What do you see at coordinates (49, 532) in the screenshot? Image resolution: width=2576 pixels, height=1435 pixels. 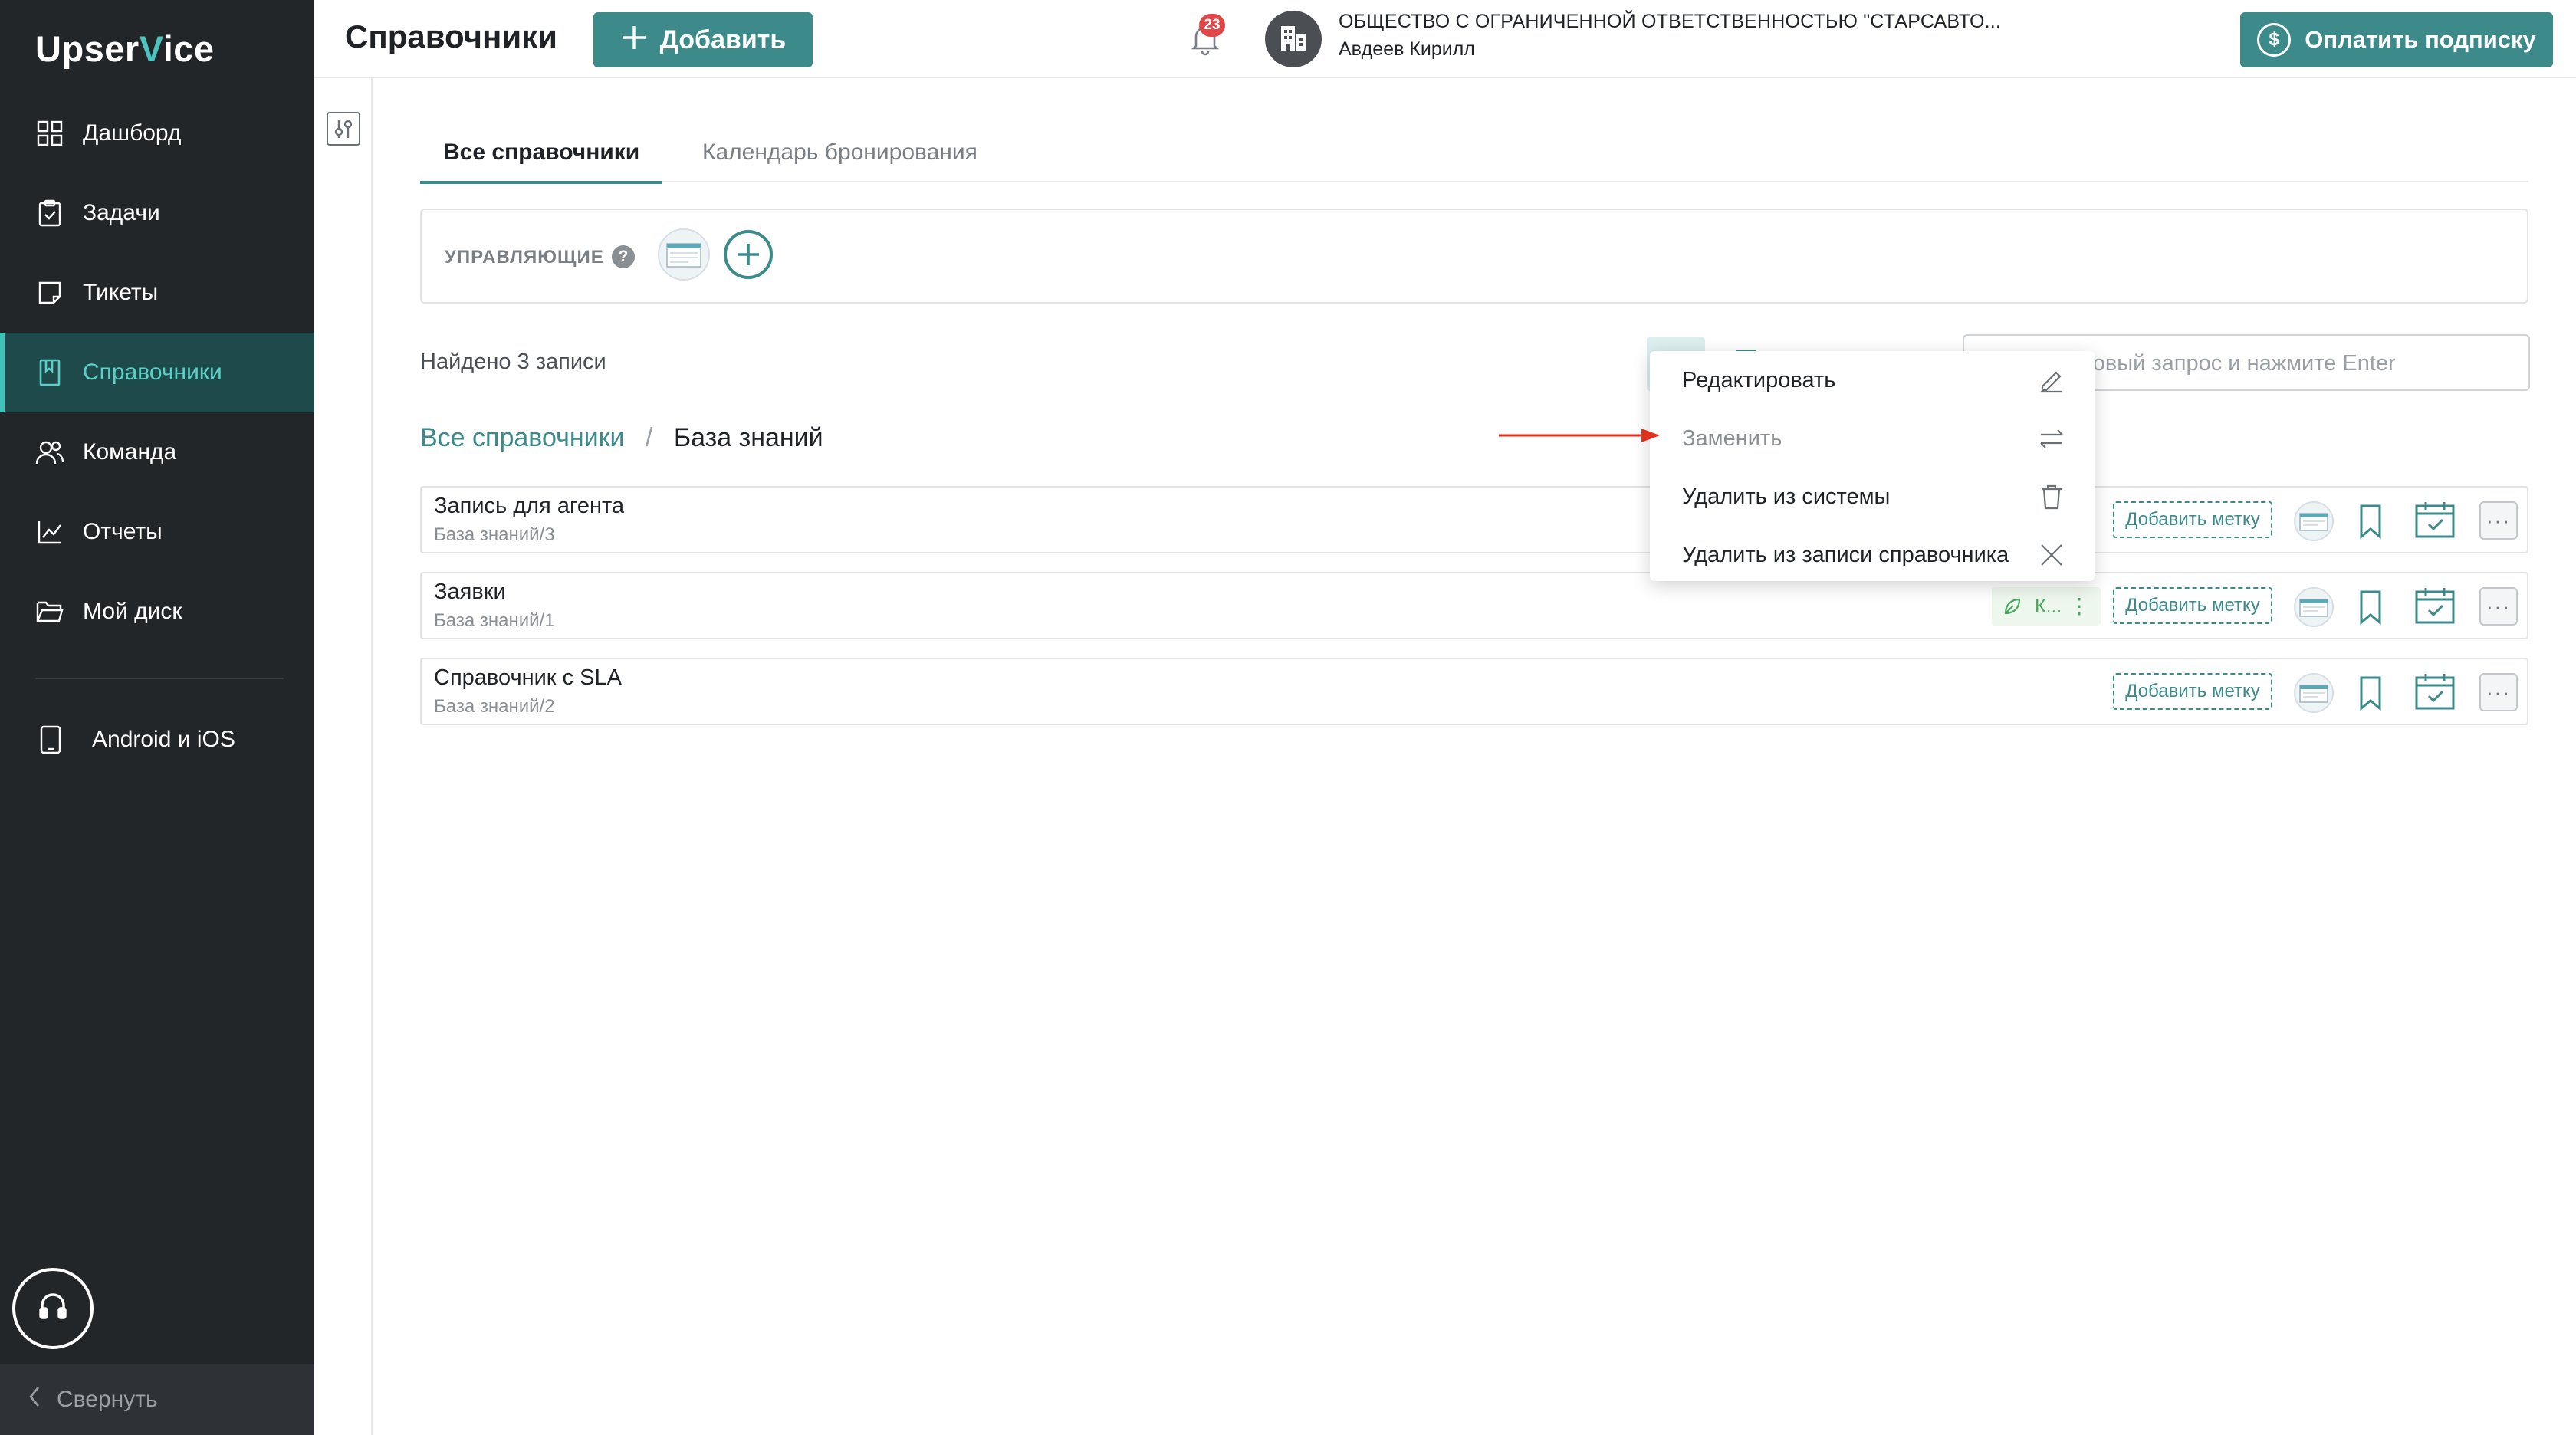 I see `reports-icon` at bounding box center [49, 532].